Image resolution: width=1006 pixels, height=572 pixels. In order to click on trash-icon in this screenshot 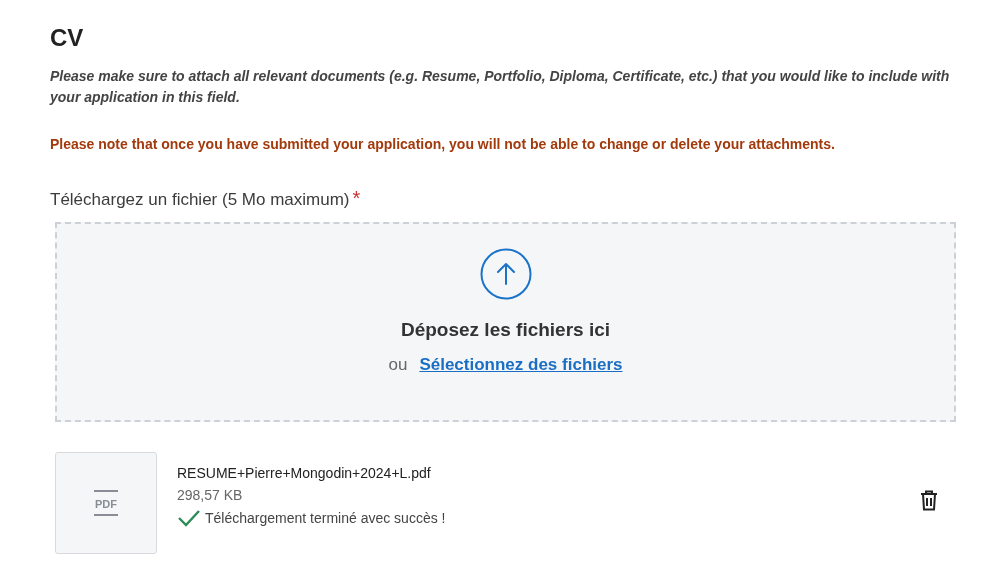, I will do `click(929, 500)`.